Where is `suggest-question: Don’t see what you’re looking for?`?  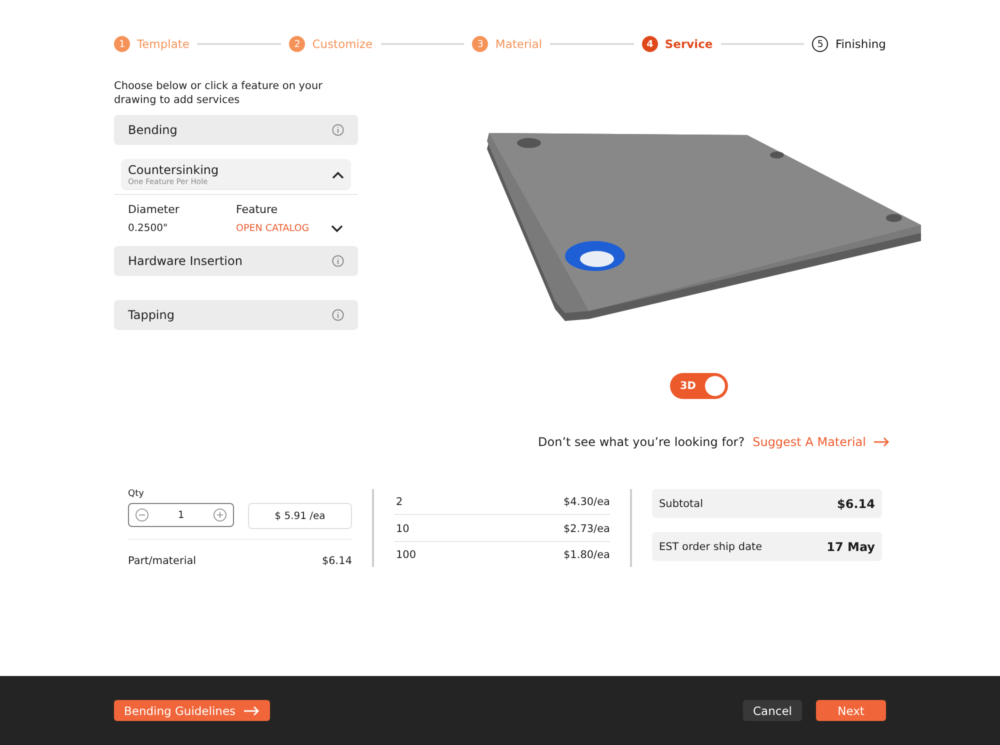
suggest-question: Don’t see what you’re looking for? is located at coordinates (641, 442).